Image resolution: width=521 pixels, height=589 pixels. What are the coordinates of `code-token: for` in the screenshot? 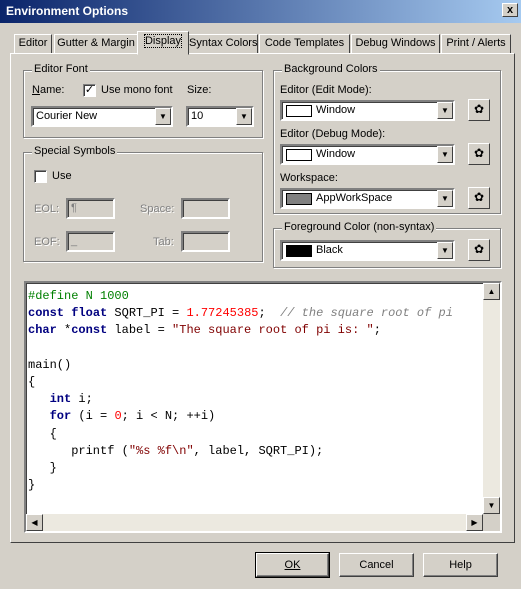 It's located at (60, 416).